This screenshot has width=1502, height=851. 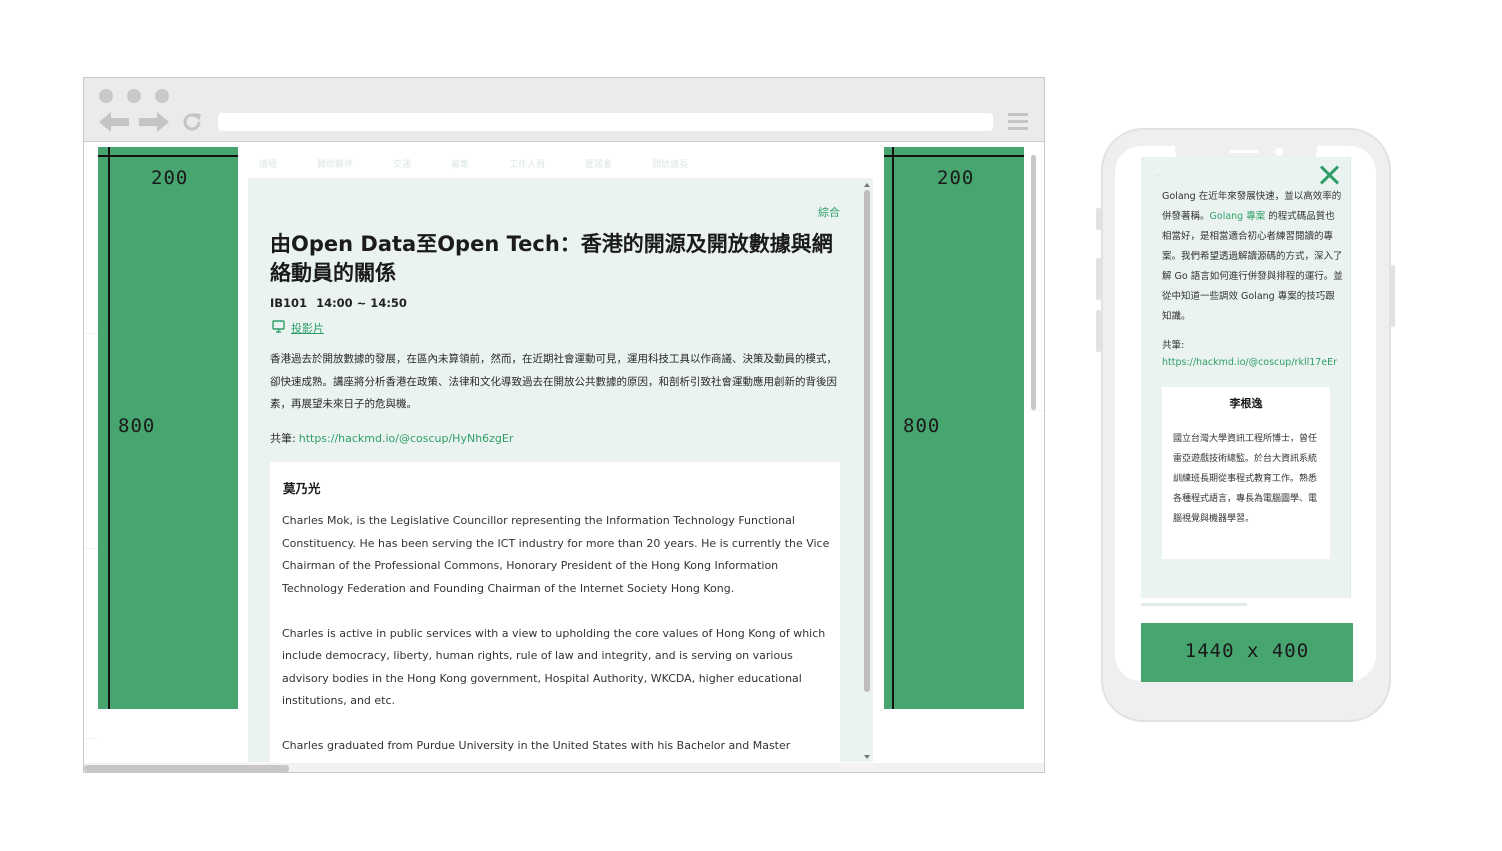 I want to click on window-close-dot, so click(x=106, y=96).